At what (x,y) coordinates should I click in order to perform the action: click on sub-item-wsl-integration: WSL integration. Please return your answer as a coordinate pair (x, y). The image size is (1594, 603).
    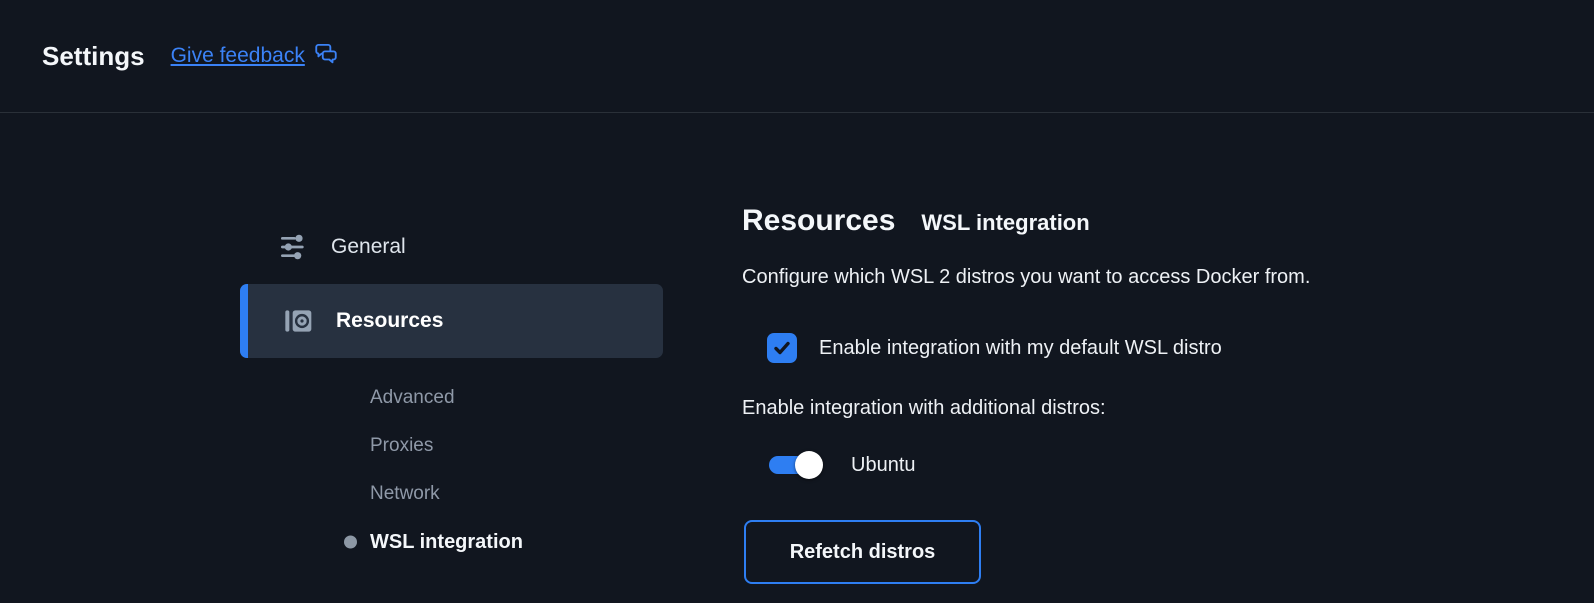
    Looking at the image, I should click on (503, 542).